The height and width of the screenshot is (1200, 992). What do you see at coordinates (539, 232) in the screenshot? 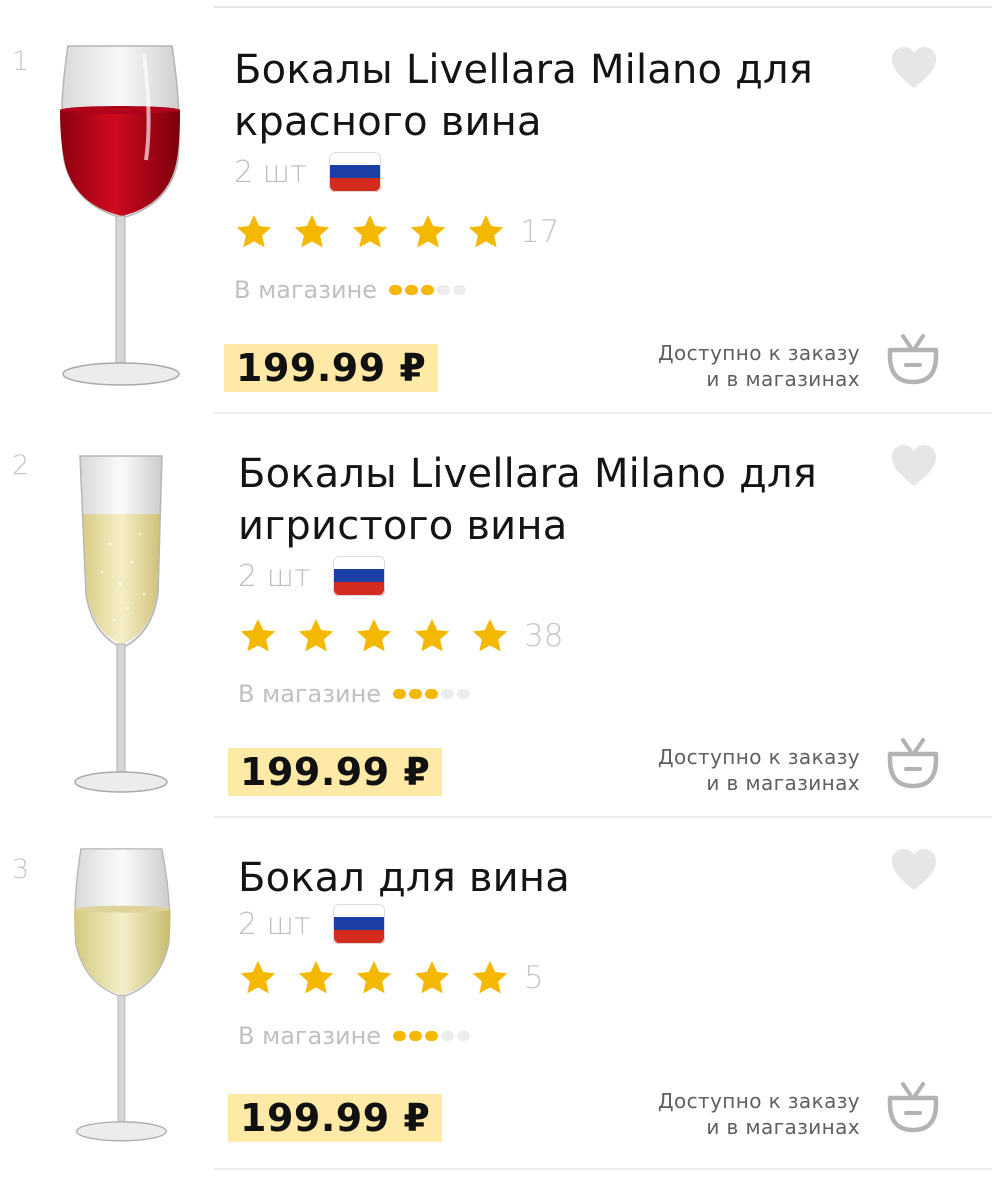
I see `review-count: 17` at bounding box center [539, 232].